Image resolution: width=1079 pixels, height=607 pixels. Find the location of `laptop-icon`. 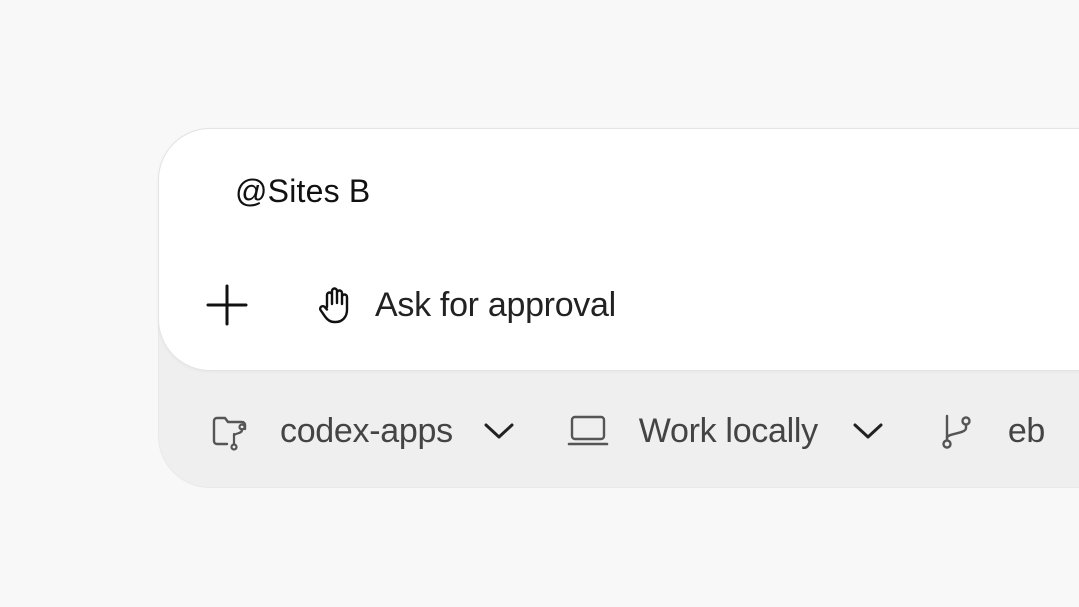

laptop-icon is located at coordinates (588, 430).